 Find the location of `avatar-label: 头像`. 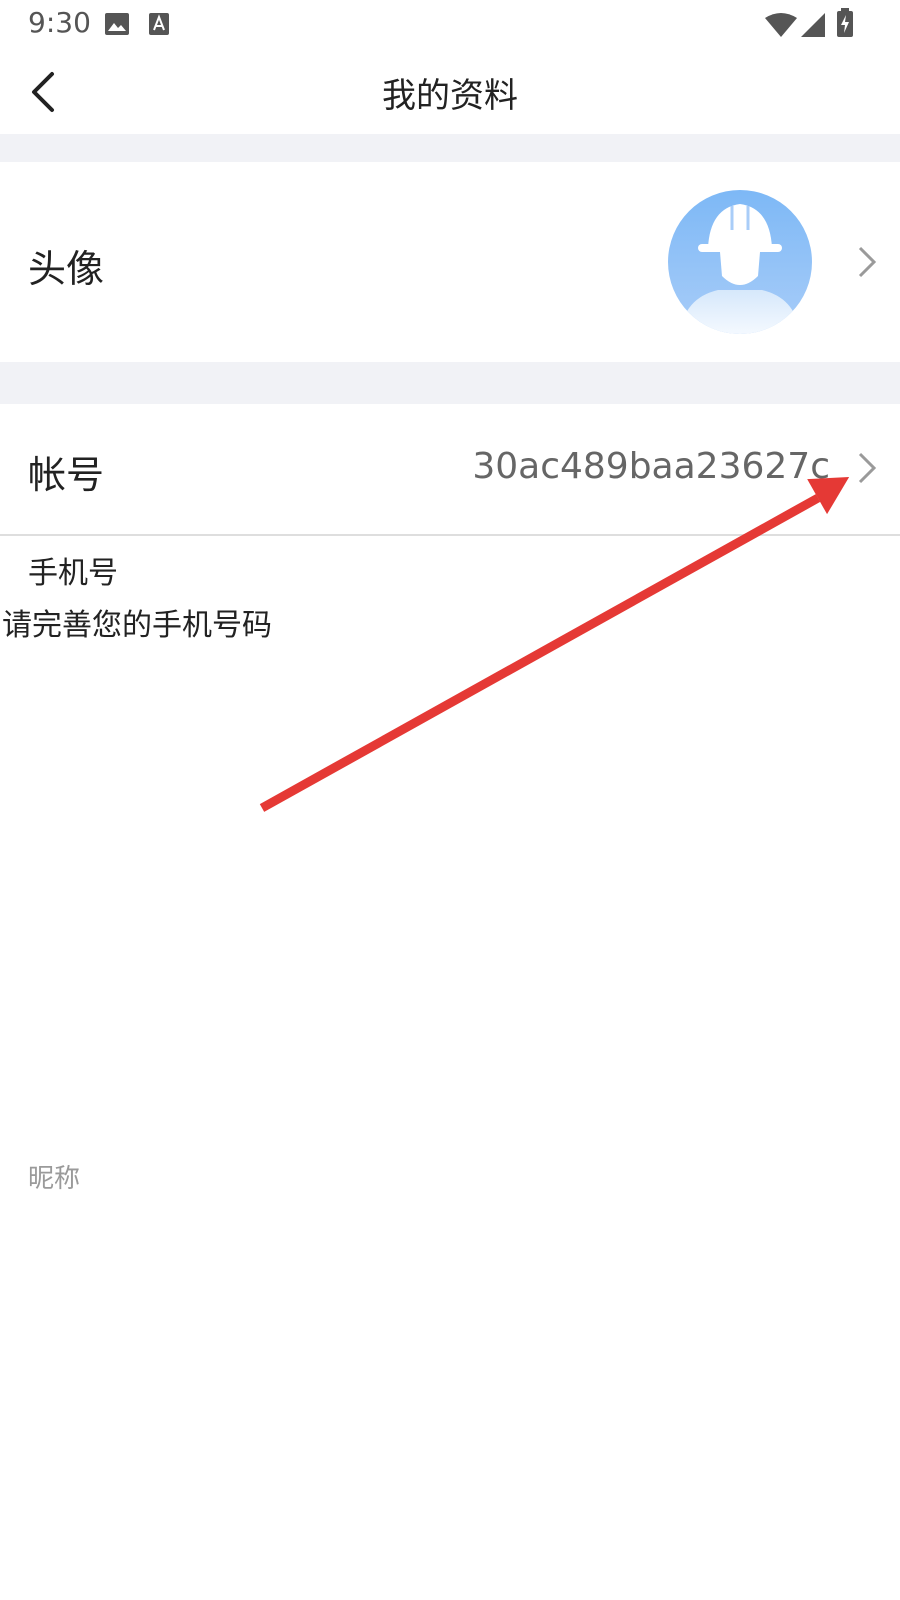

avatar-label: 头像 is located at coordinates (66, 269).